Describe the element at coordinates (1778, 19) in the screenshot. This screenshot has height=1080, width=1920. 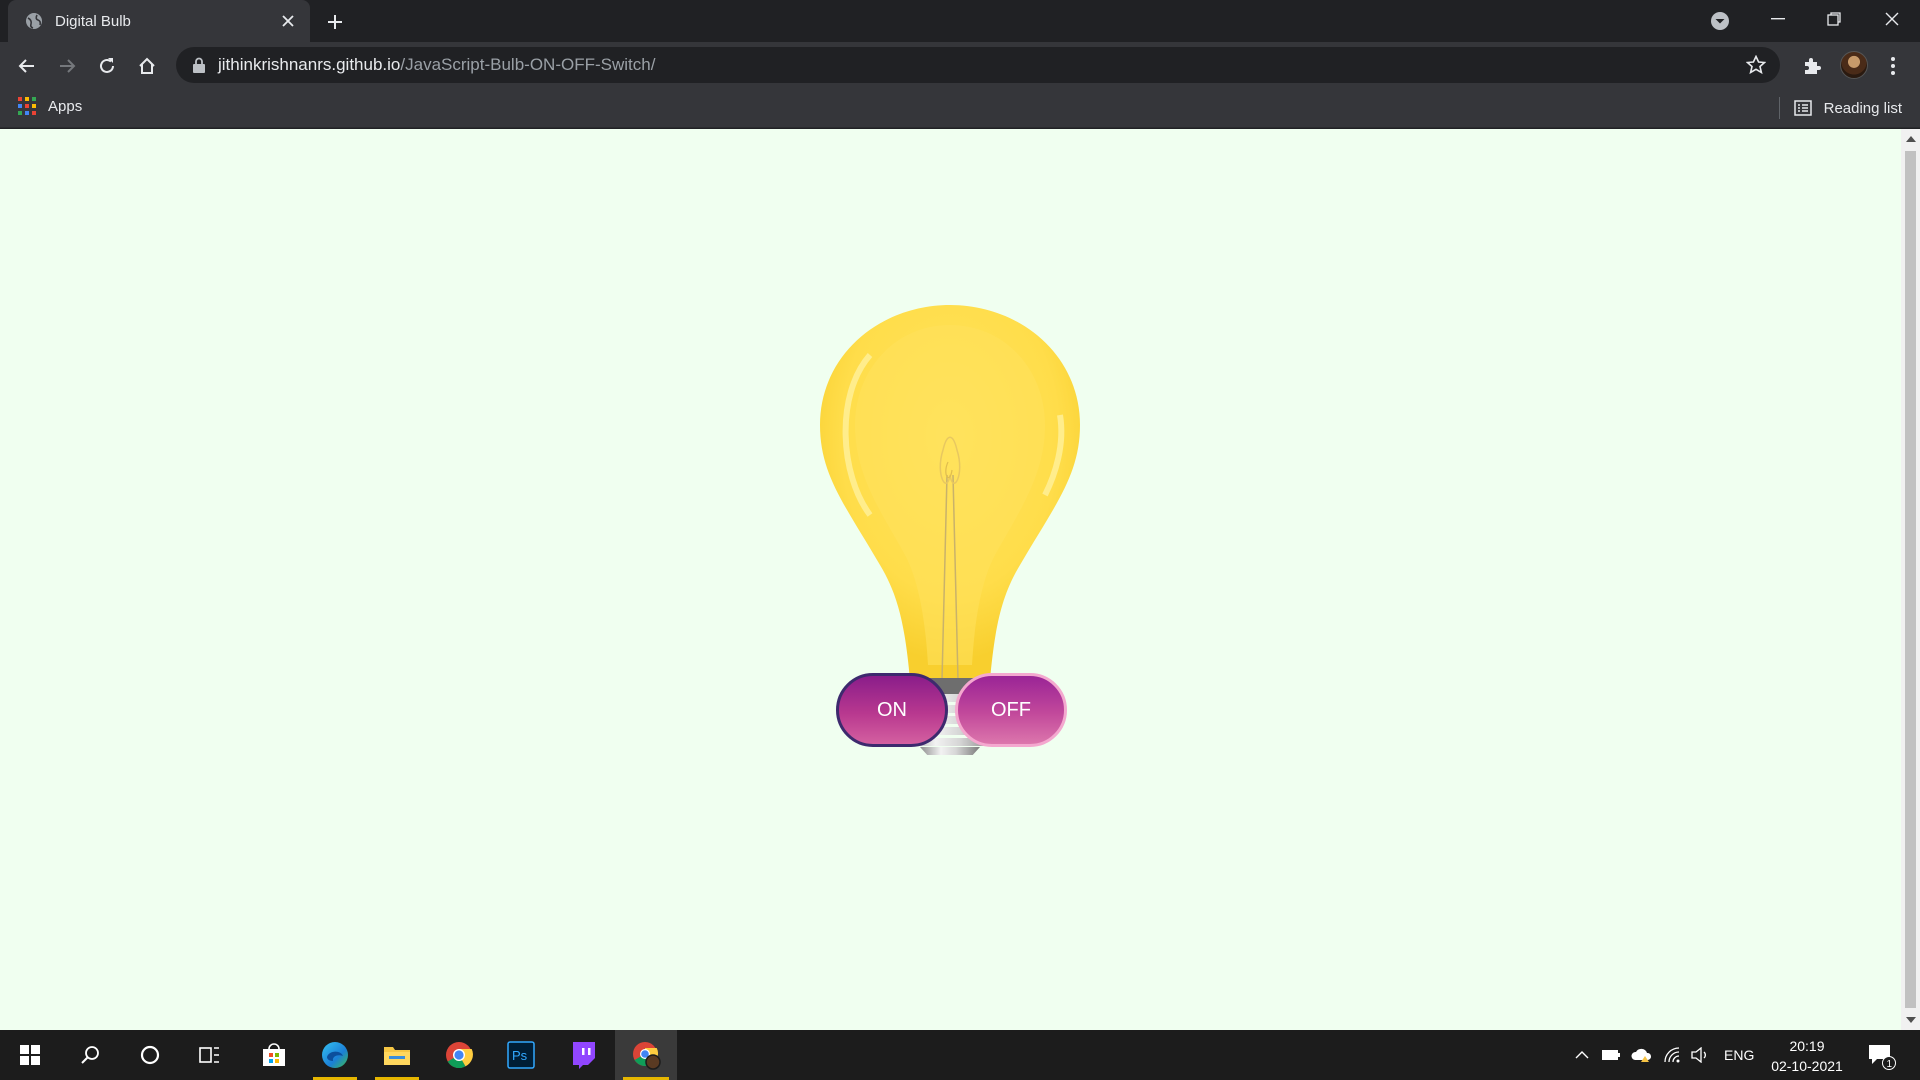
I see `minimize-icon` at that location.